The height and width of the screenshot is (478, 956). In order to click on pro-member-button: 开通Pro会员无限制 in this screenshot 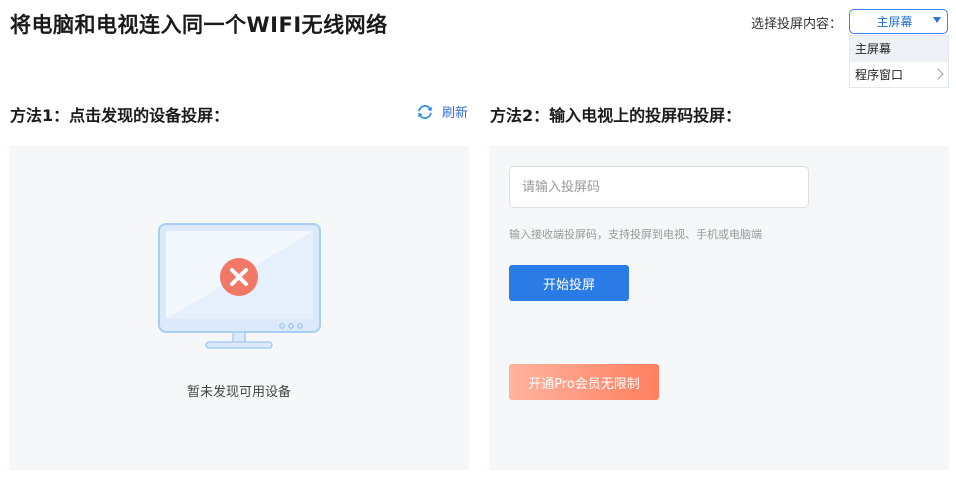, I will do `click(584, 382)`.